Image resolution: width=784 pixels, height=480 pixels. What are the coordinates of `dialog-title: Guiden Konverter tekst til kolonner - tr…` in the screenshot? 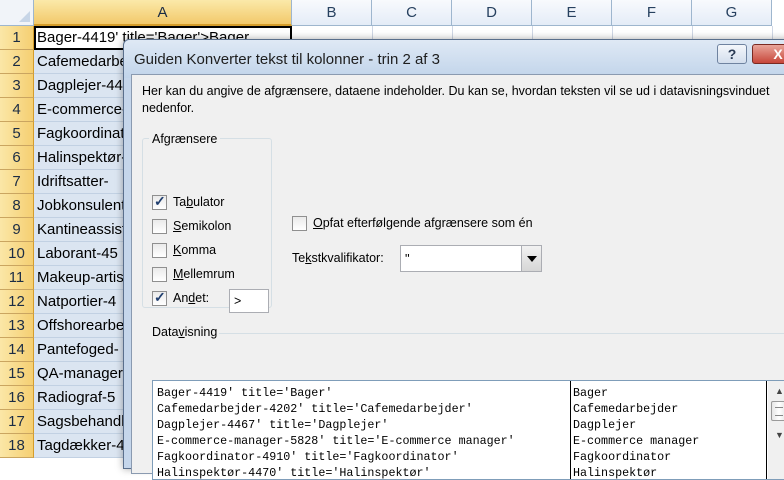 It's located at (287, 59).